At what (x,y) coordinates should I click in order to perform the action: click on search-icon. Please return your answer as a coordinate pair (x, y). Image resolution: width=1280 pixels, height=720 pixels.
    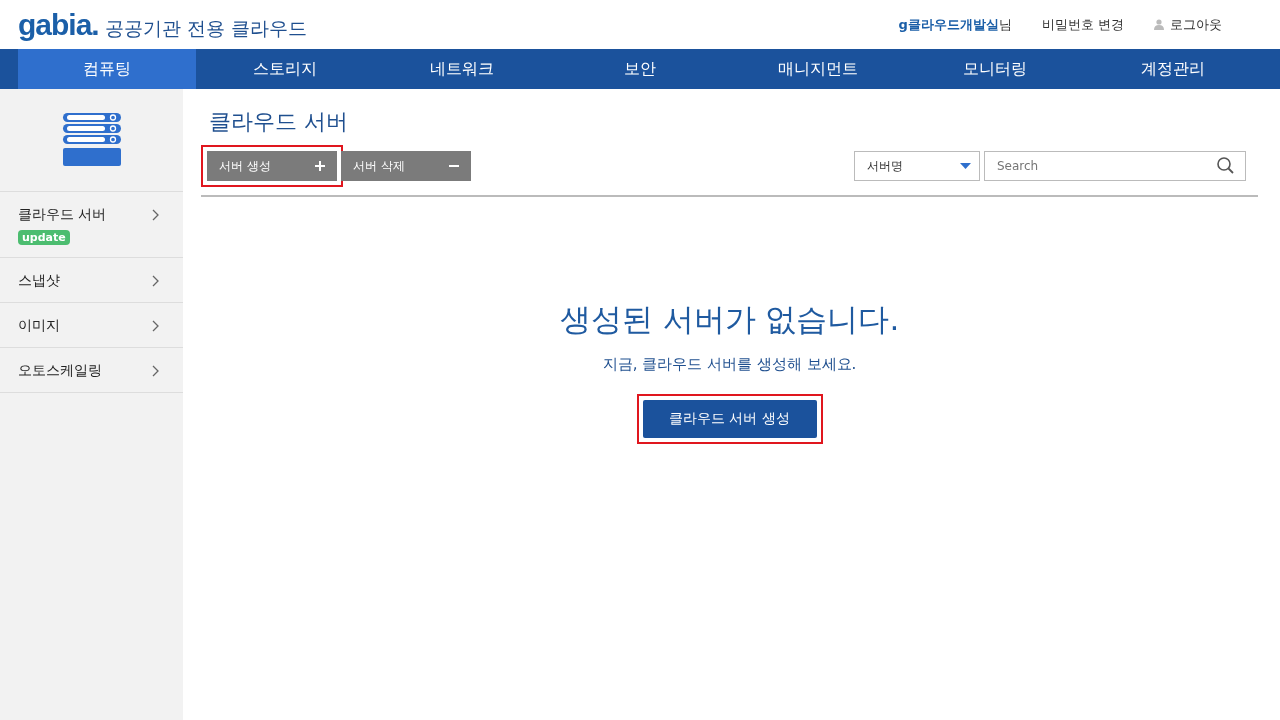
    Looking at the image, I should click on (1225, 165).